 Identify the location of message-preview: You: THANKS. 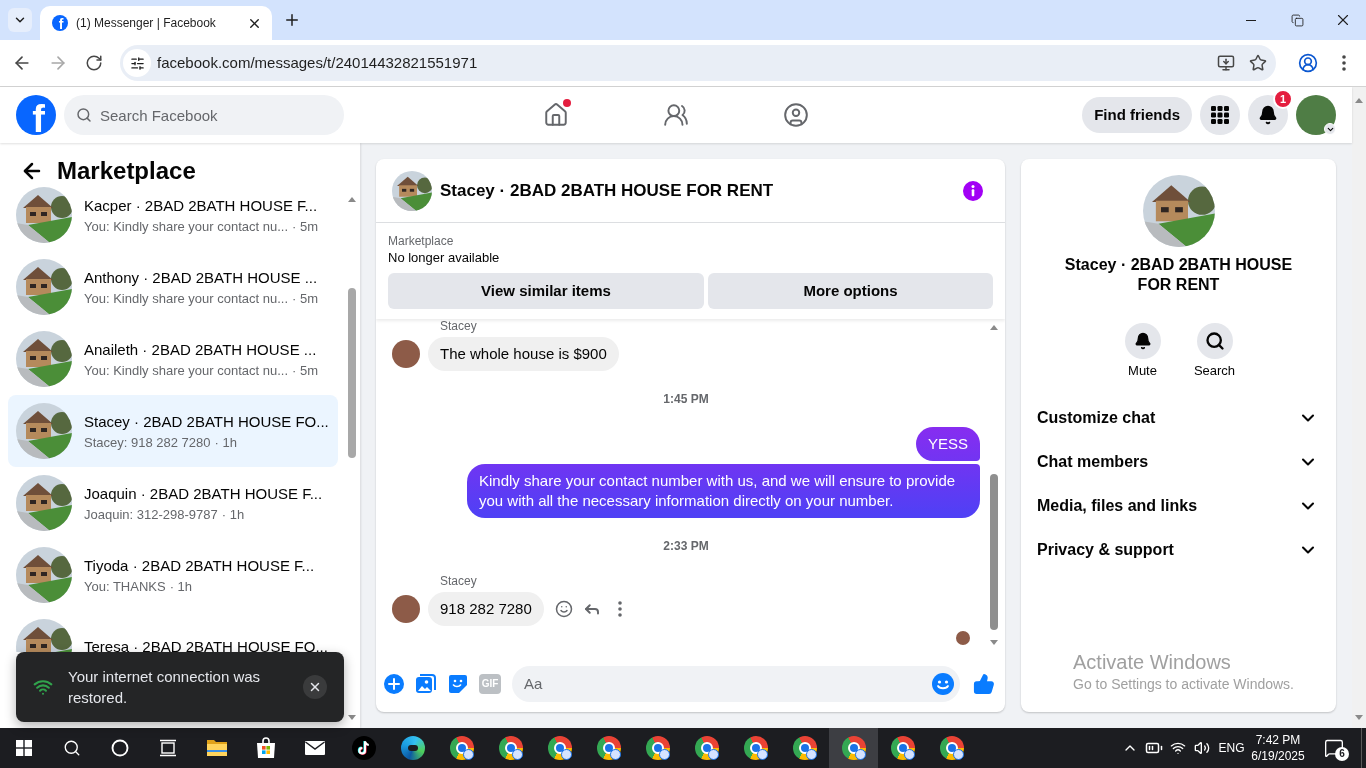
(125, 586).